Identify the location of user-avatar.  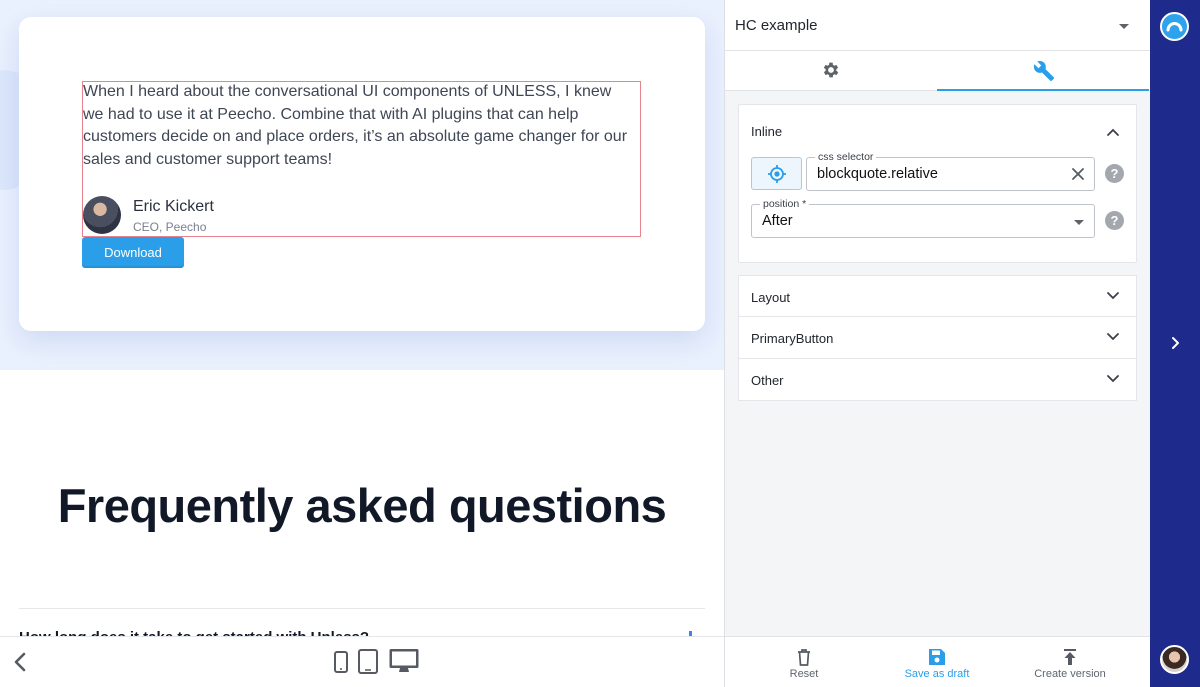
(1174, 659).